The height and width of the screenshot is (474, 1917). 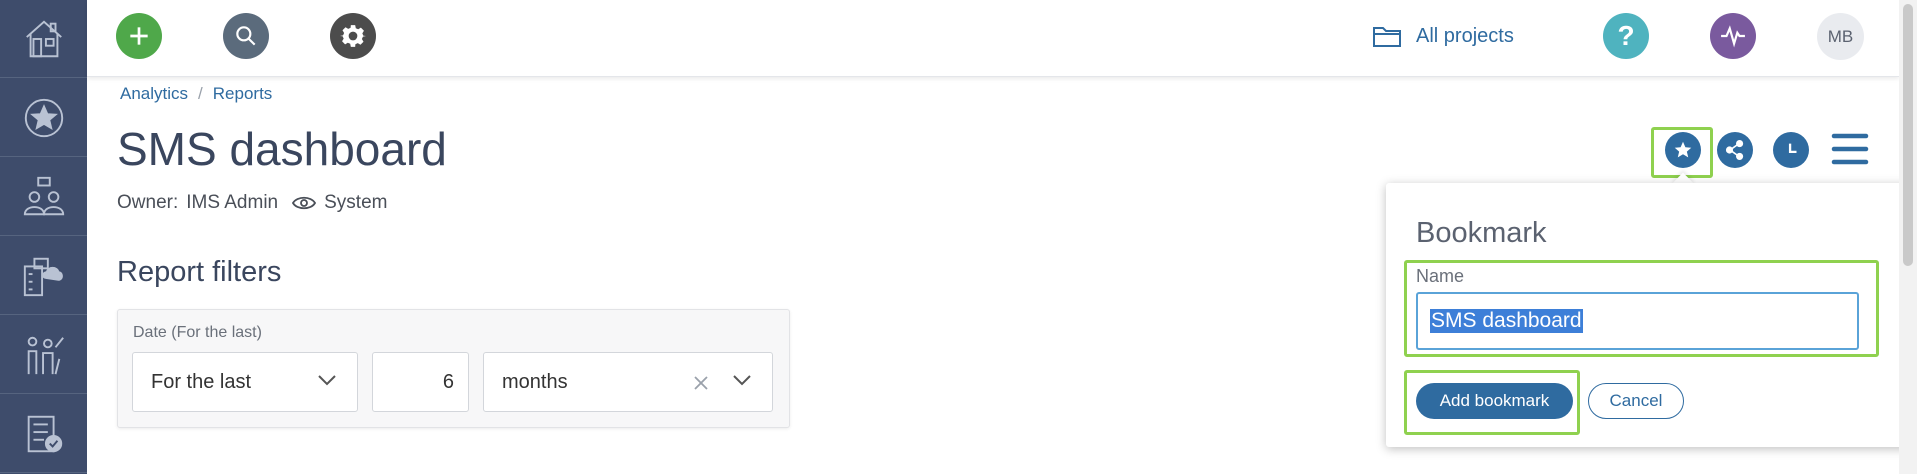 I want to click on home-icon, so click(x=43, y=38).